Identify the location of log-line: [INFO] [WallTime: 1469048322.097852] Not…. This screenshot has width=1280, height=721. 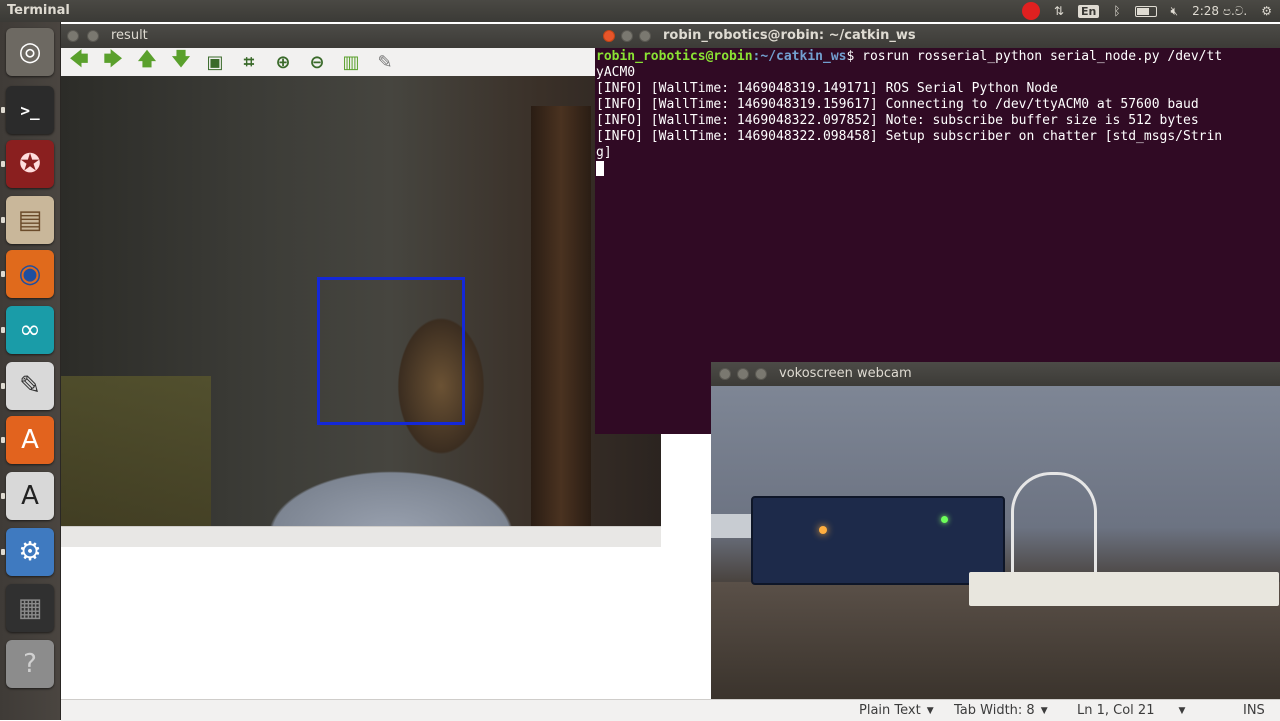
(897, 120).